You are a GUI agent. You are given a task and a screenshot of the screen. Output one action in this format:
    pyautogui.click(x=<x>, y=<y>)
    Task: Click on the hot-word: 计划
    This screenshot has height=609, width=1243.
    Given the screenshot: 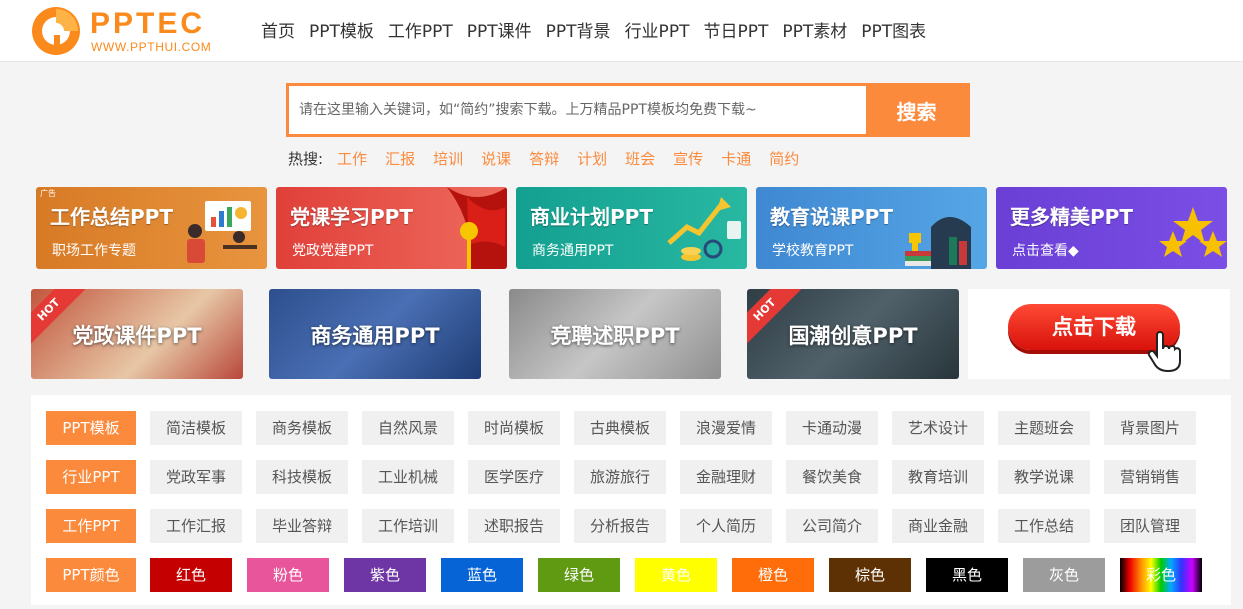 What is the action you would take?
    pyautogui.click(x=592, y=158)
    